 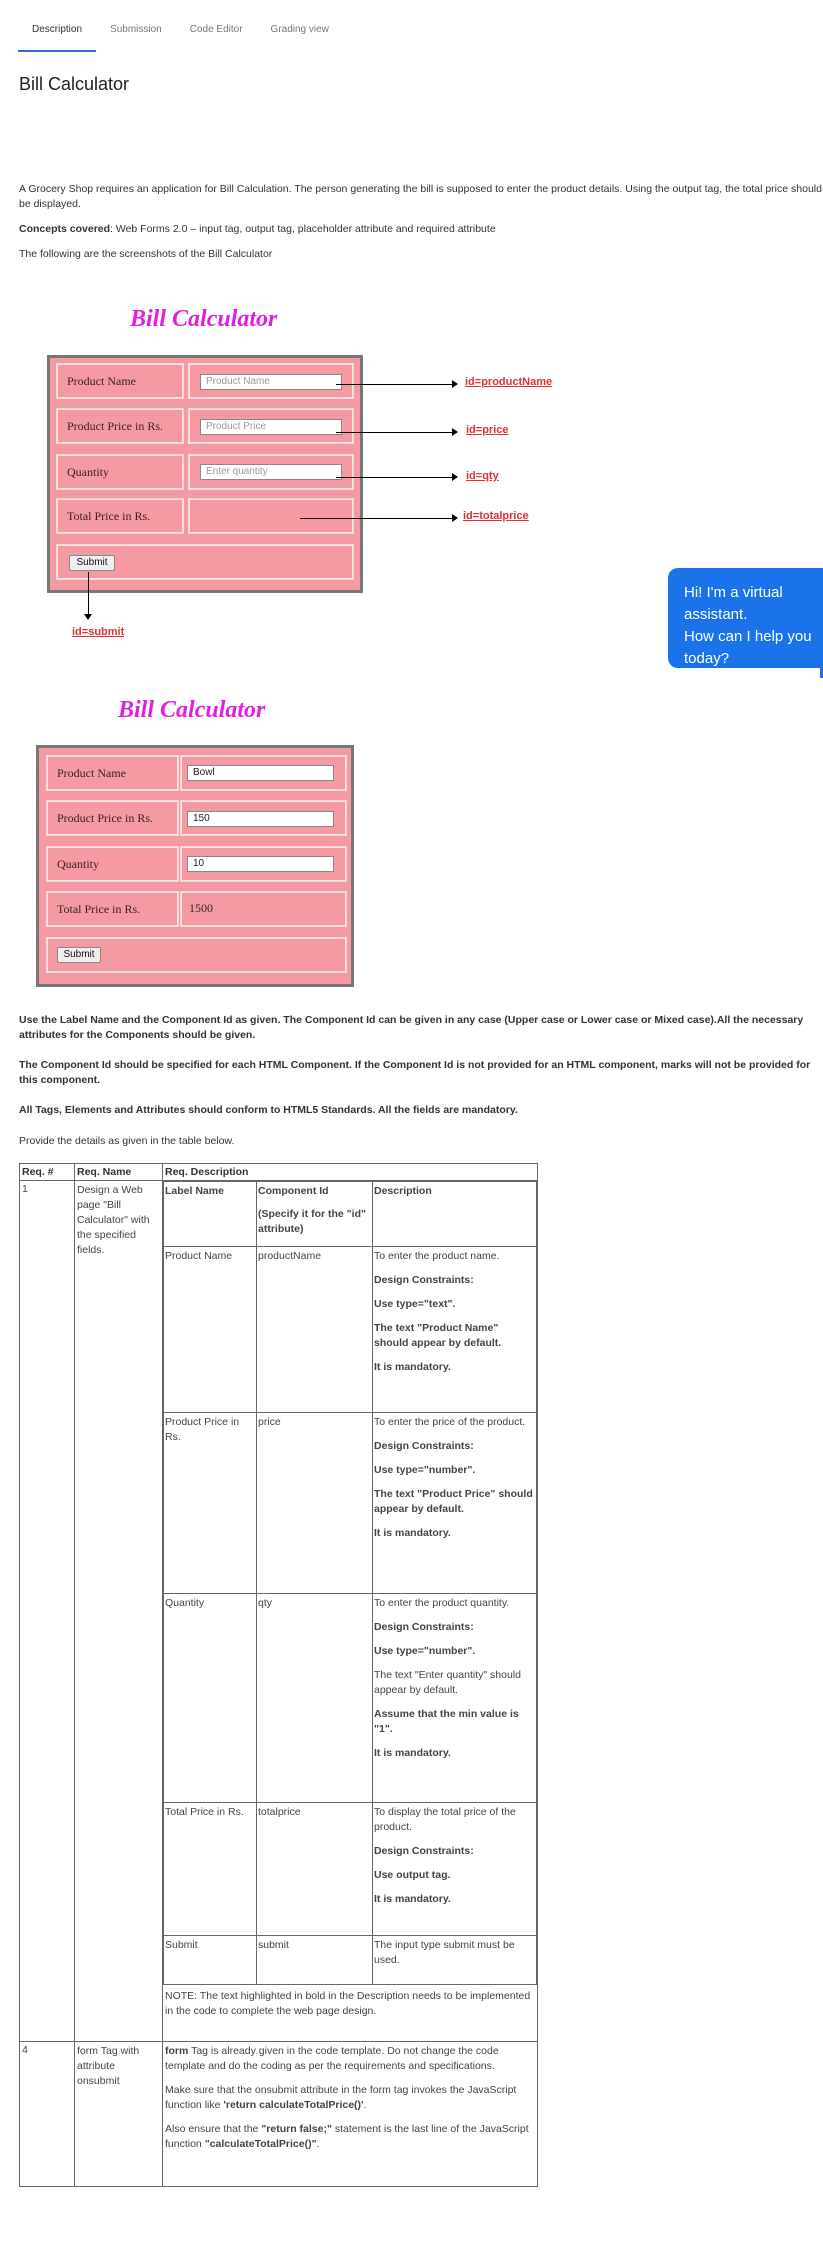 I want to click on cell-id: submit, so click(x=314, y=1960).